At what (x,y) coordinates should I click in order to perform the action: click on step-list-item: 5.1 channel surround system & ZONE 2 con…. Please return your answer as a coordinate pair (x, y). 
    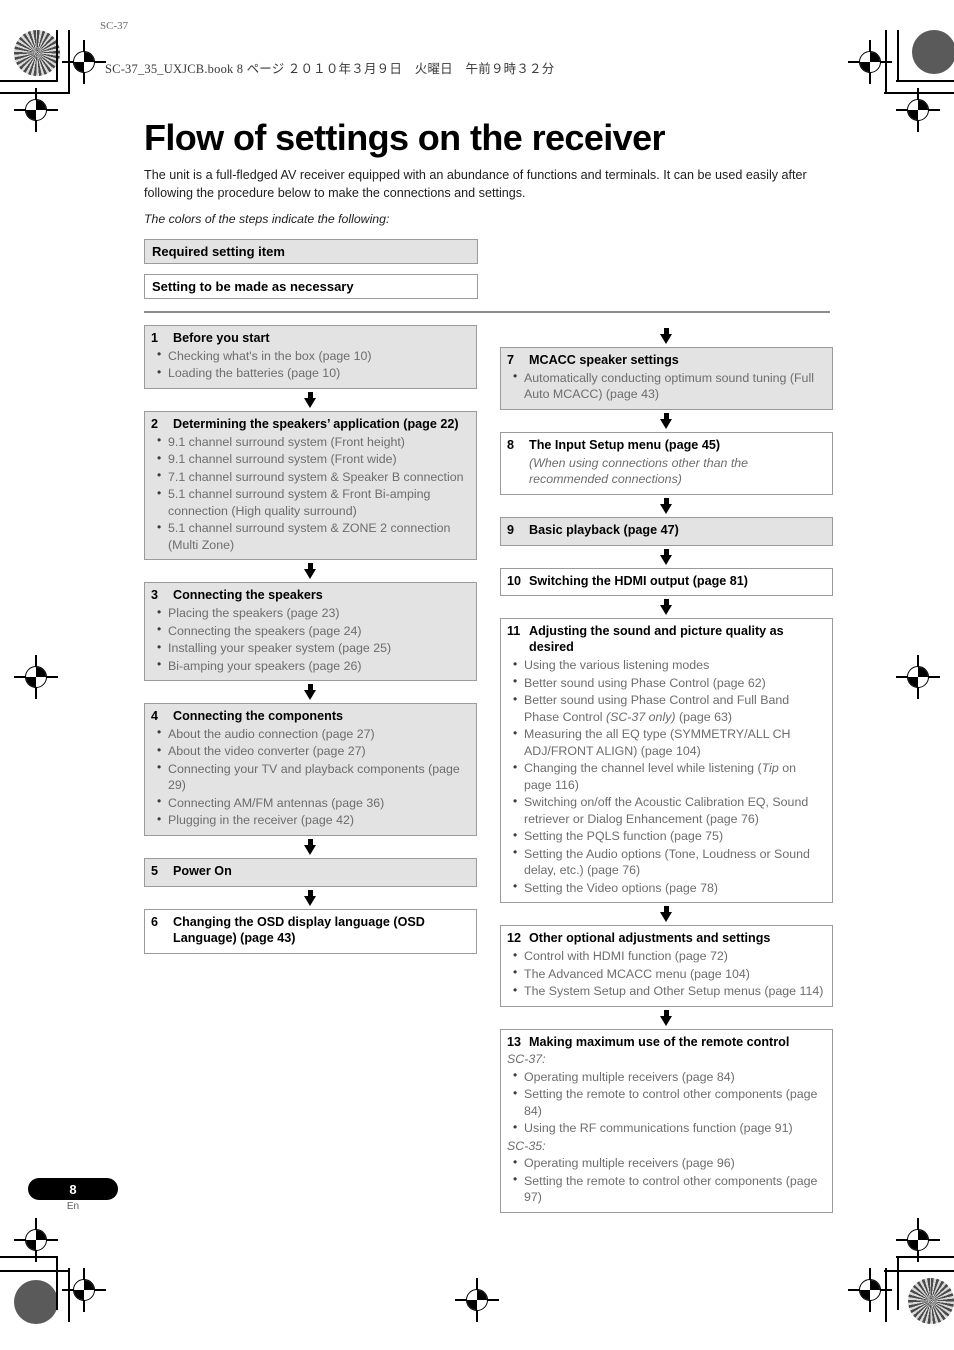
    Looking at the image, I should click on (309, 536).